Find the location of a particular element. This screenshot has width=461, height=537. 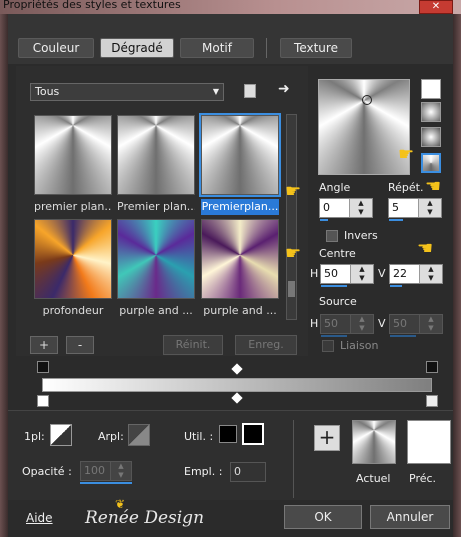

angle-label: Angle is located at coordinates (335, 187).